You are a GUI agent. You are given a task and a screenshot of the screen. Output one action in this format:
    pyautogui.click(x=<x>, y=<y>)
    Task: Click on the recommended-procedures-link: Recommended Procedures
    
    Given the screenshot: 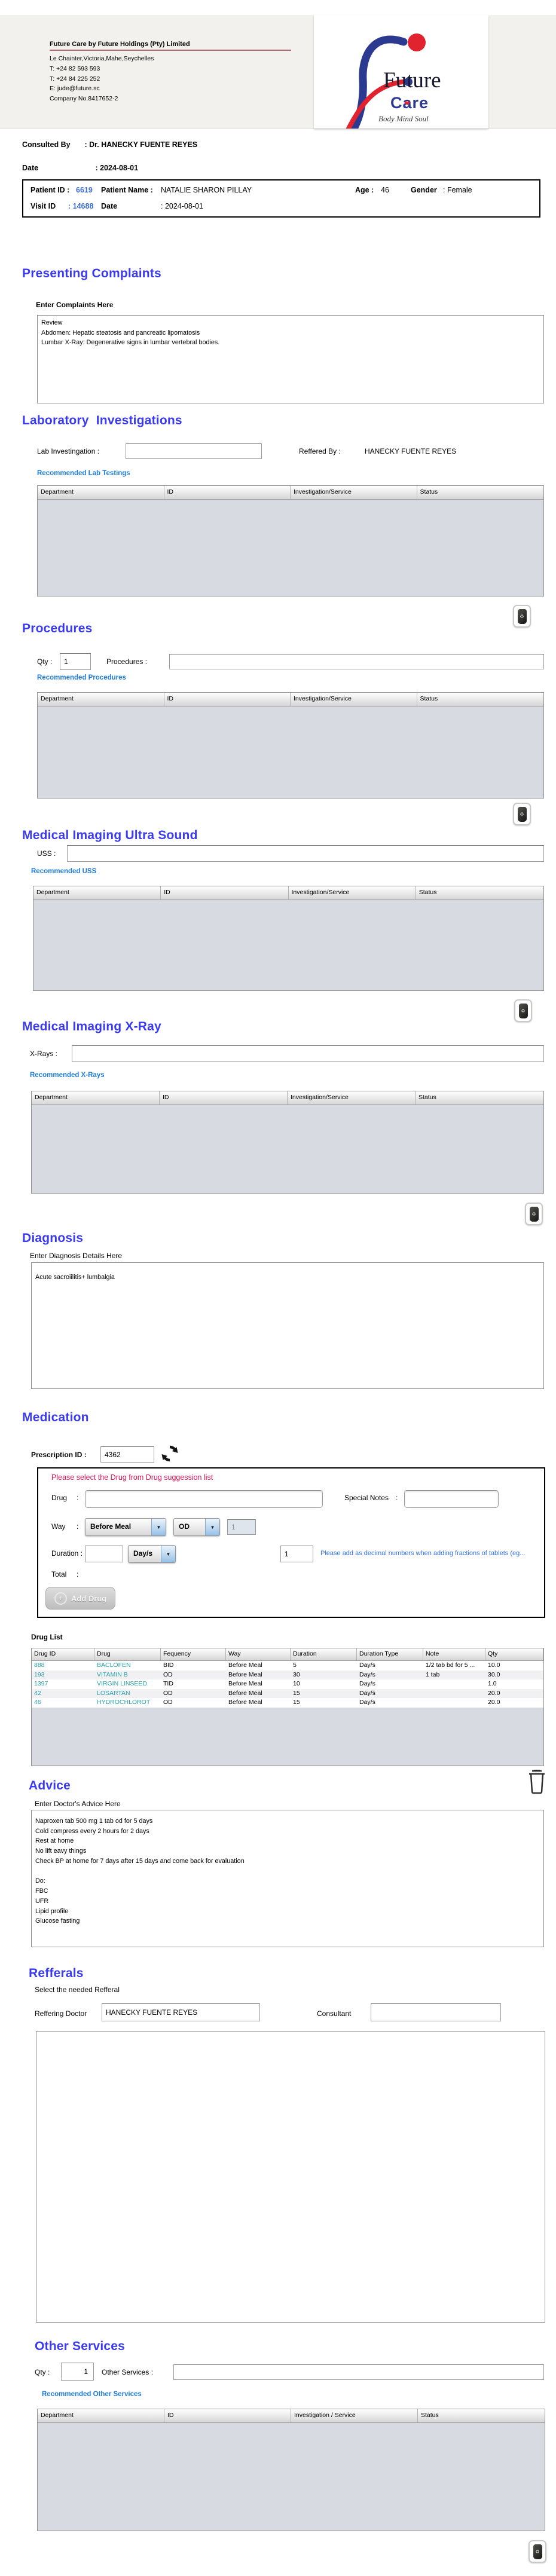 What is the action you would take?
    pyautogui.click(x=82, y=677)
    